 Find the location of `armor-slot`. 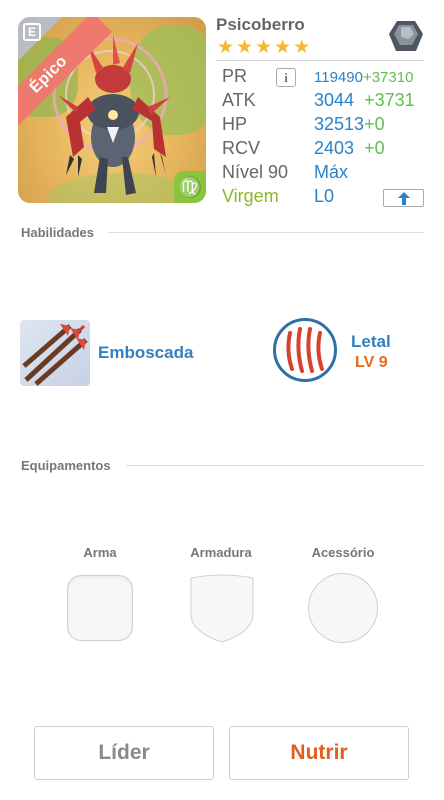

armor-slot is located at coordinates (222, 609).